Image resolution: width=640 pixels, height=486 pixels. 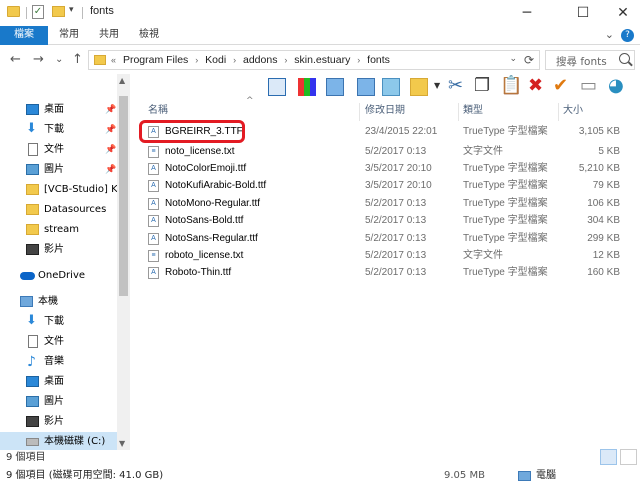 I want to click on rename-icon: ▭, so click(x=588, y=86).